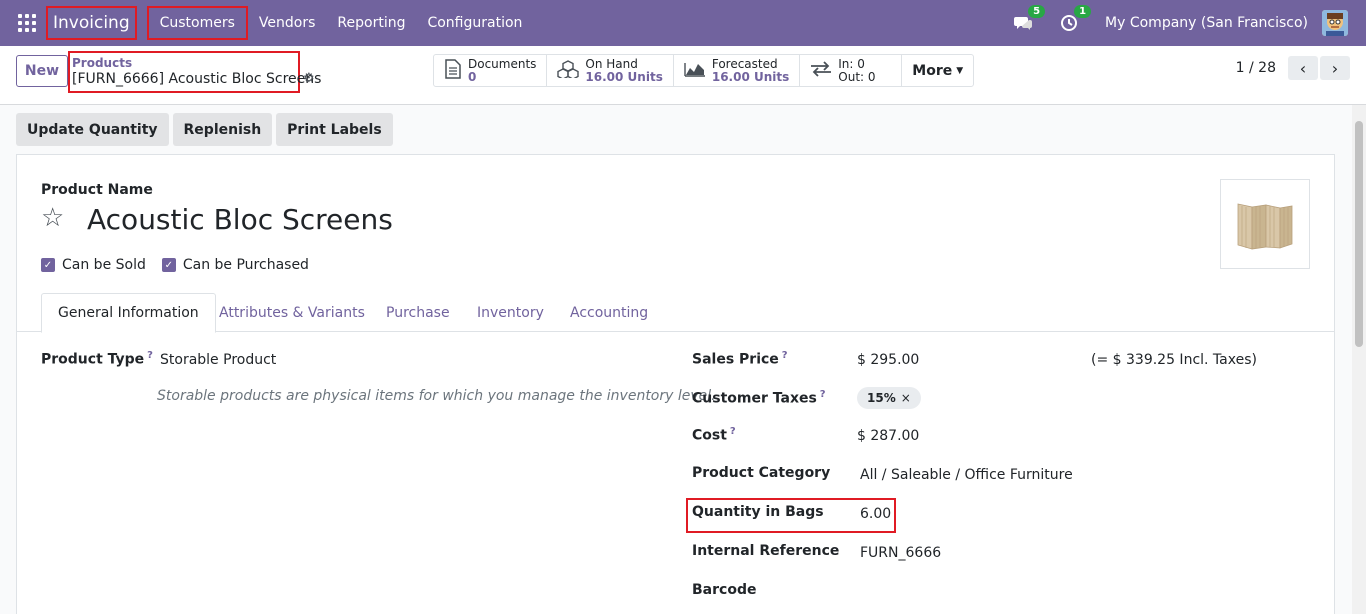 This screenshot has height=614, width=1366. I want to click on pager-next-button: ›, so click(1335, 68).